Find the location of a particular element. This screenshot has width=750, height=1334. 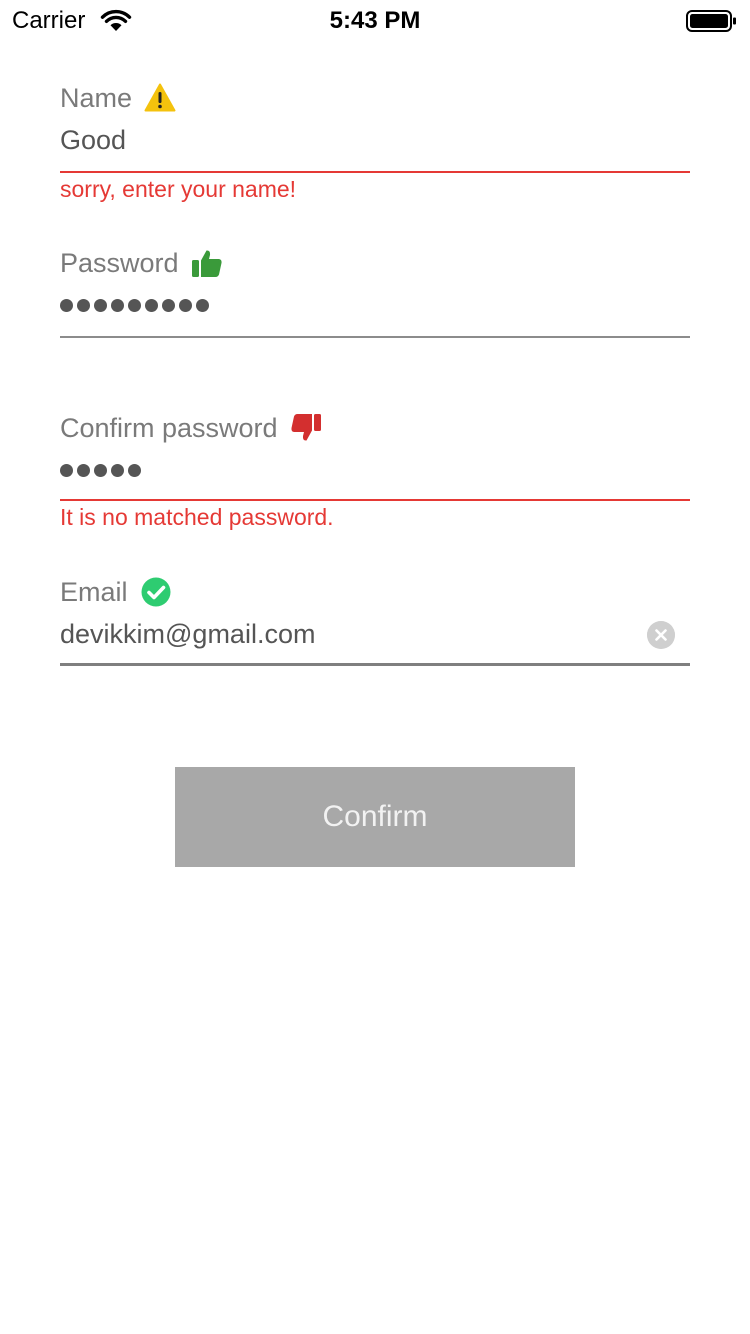

confirm-password-underline is located at coordinates (375, 500).